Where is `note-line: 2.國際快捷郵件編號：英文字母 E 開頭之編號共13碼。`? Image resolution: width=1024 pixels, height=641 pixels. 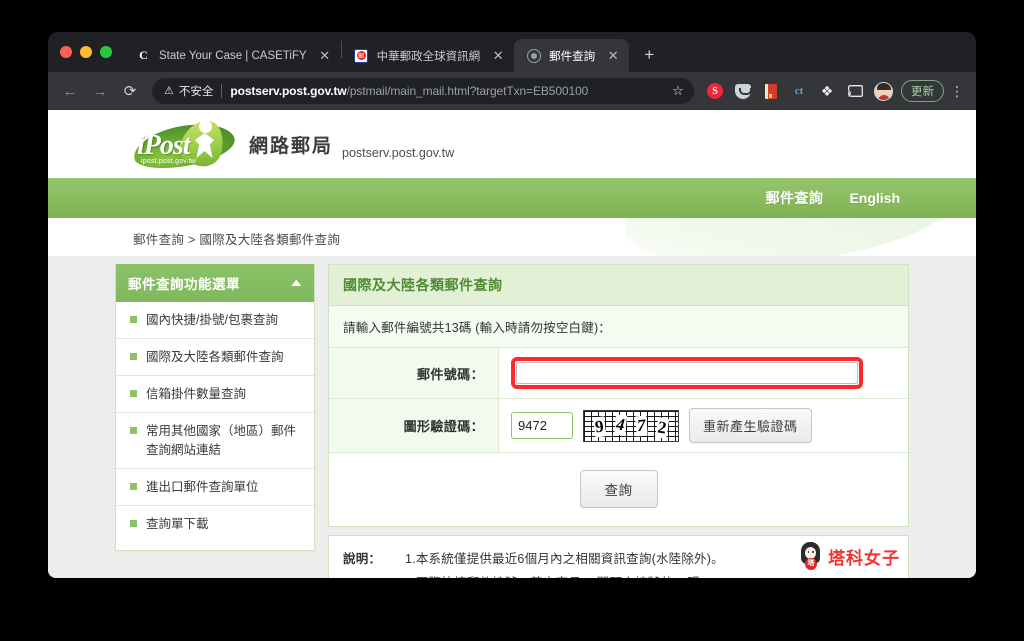 note-line: 2.國際快捷郵件編號：英文字母 E 開頭之編號共13碼。 is located at coordinates (618, 575).